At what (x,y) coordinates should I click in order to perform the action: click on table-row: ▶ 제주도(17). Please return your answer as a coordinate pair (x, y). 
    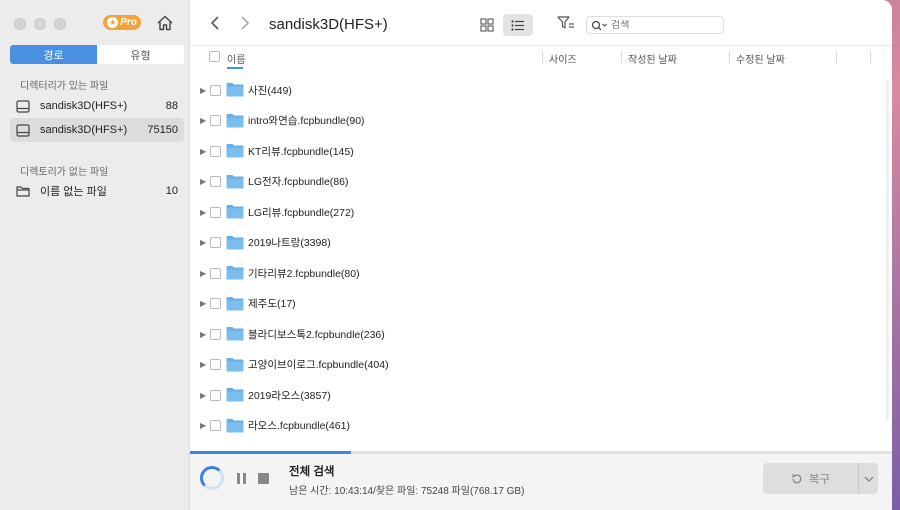
    Looking at the image, I should click on (541, 304).